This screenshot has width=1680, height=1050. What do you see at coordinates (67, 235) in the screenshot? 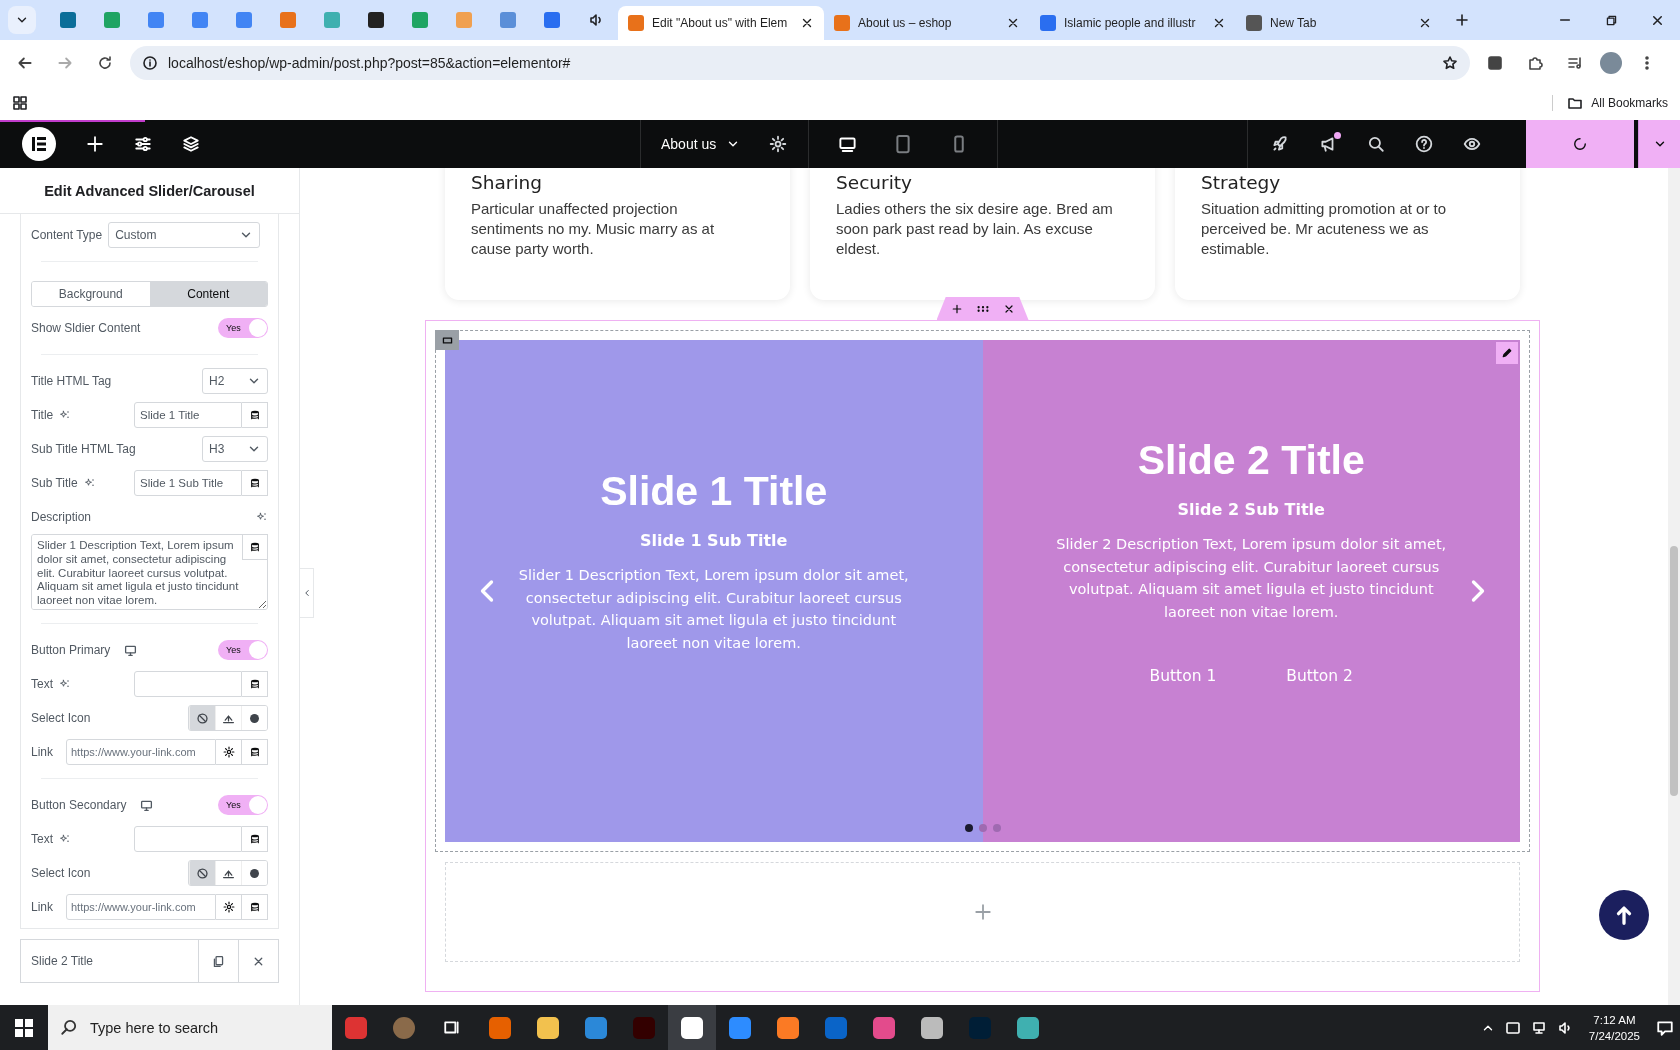
I see `field-label: Content Type` at bounding box center [67, 235].